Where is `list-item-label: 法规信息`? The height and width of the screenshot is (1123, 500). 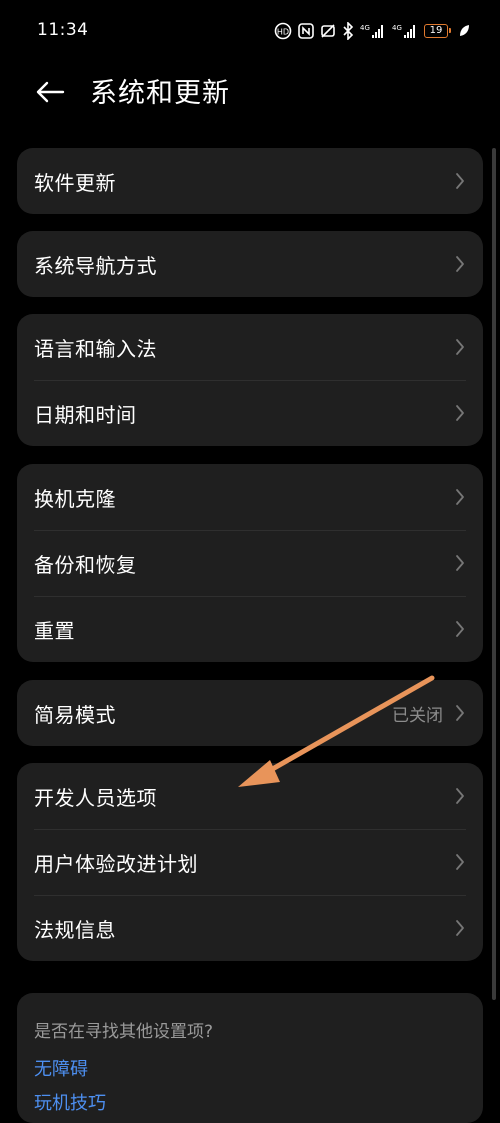
list-item-label: 法规信息 is located at coordinates (75, 929).